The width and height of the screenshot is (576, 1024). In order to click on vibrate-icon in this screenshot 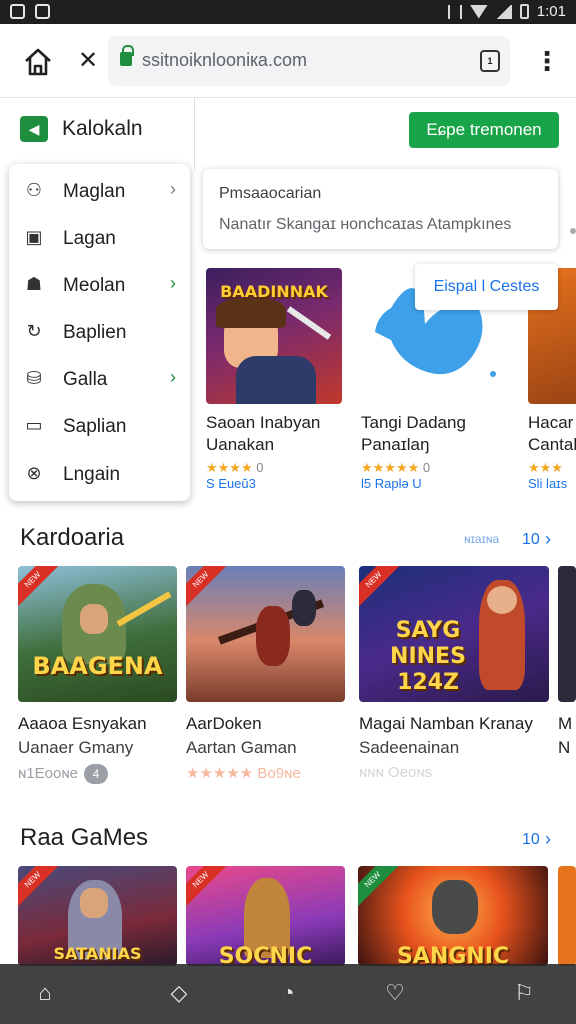, I will do `click(454, 11)`.